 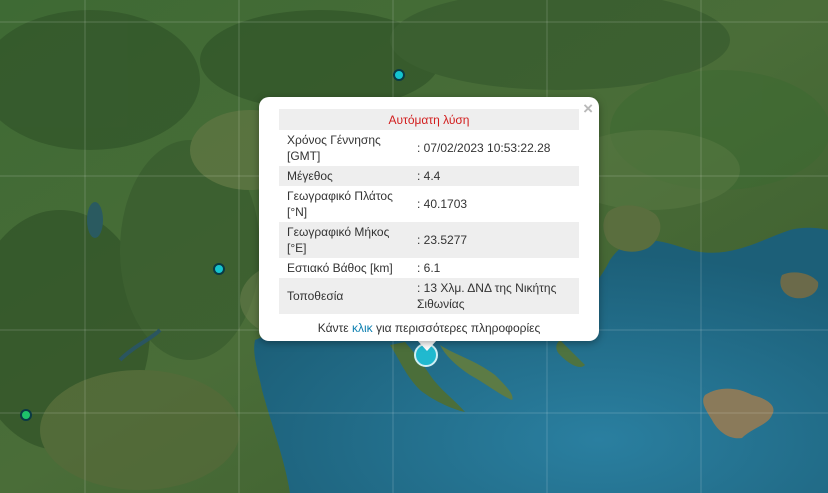 I want to click on row-label: Μέγεθος, so click(x=343, y=176).